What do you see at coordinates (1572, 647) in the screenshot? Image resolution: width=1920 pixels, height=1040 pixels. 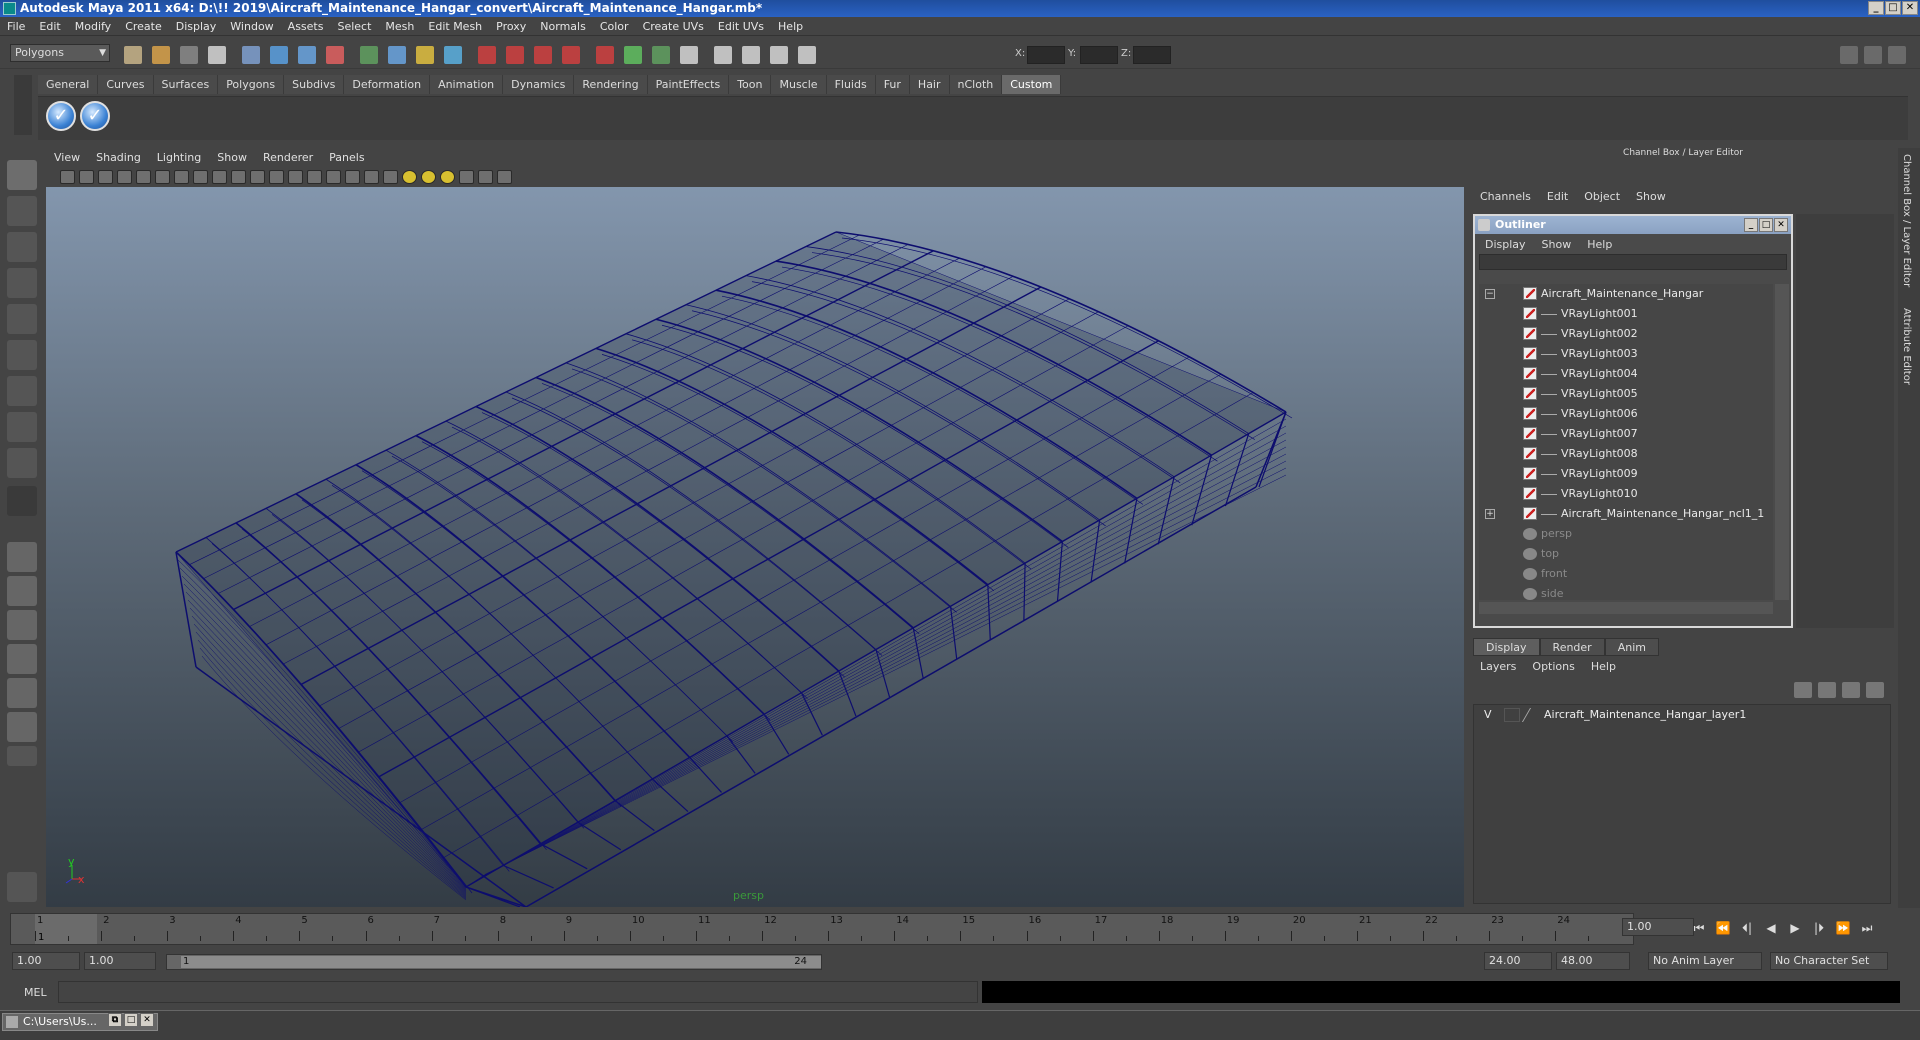 I see `layer-tab-render: Render` at bounding box center [1572, 647].